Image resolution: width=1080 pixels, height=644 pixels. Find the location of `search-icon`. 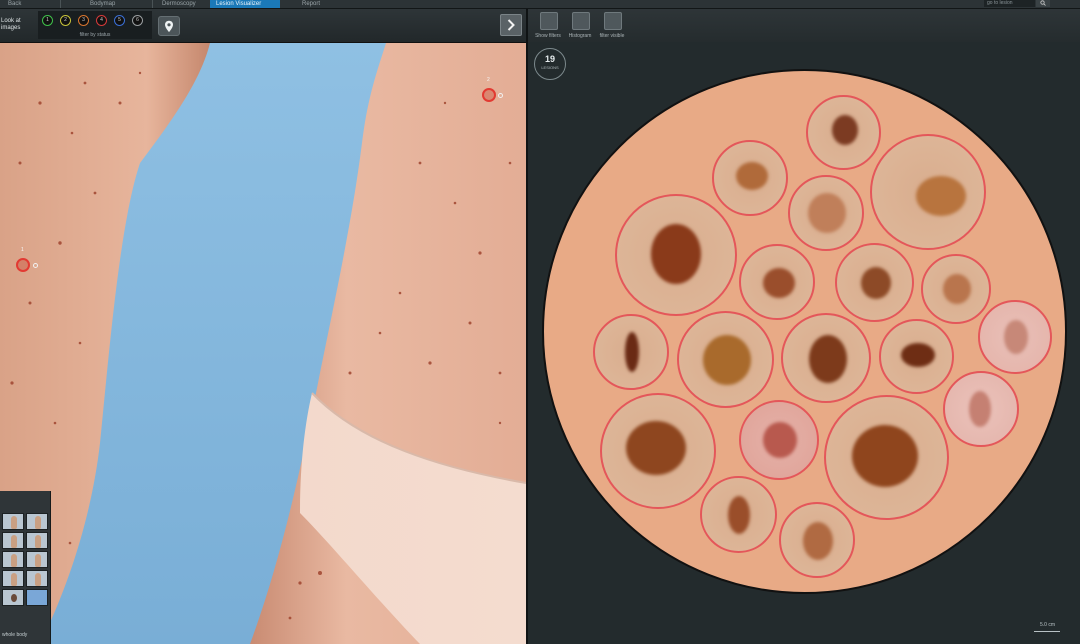

search-icon is located at coordinates (1043, 3).